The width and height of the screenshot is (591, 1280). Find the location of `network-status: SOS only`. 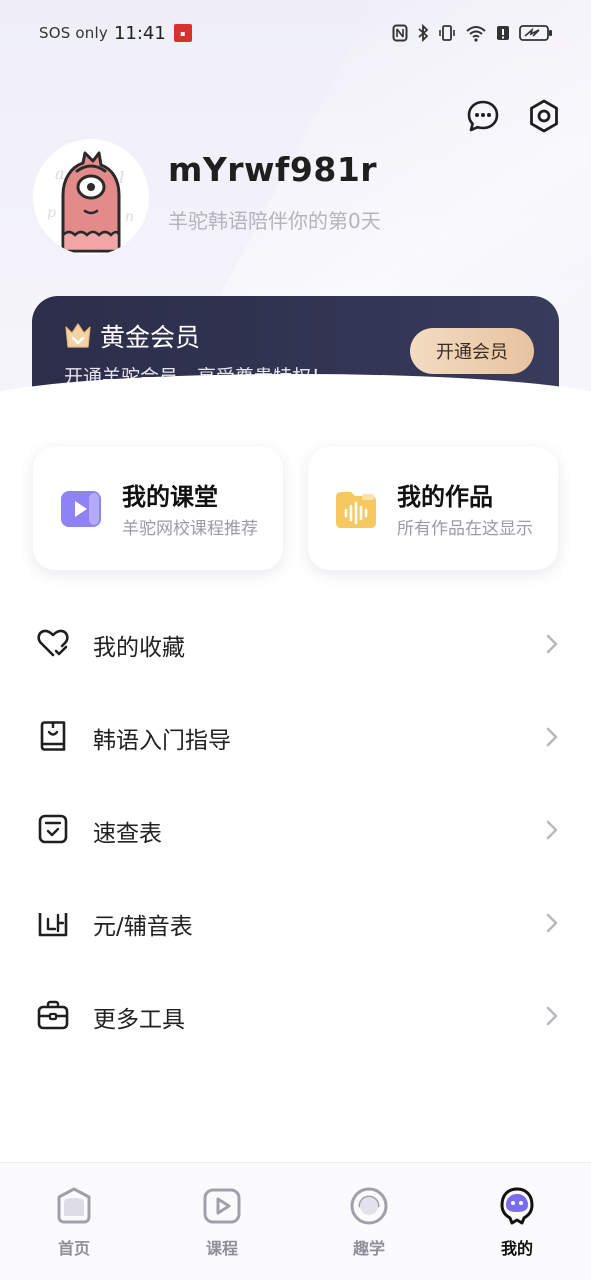

network-status: SOS only is located at coordinates (73, 33).